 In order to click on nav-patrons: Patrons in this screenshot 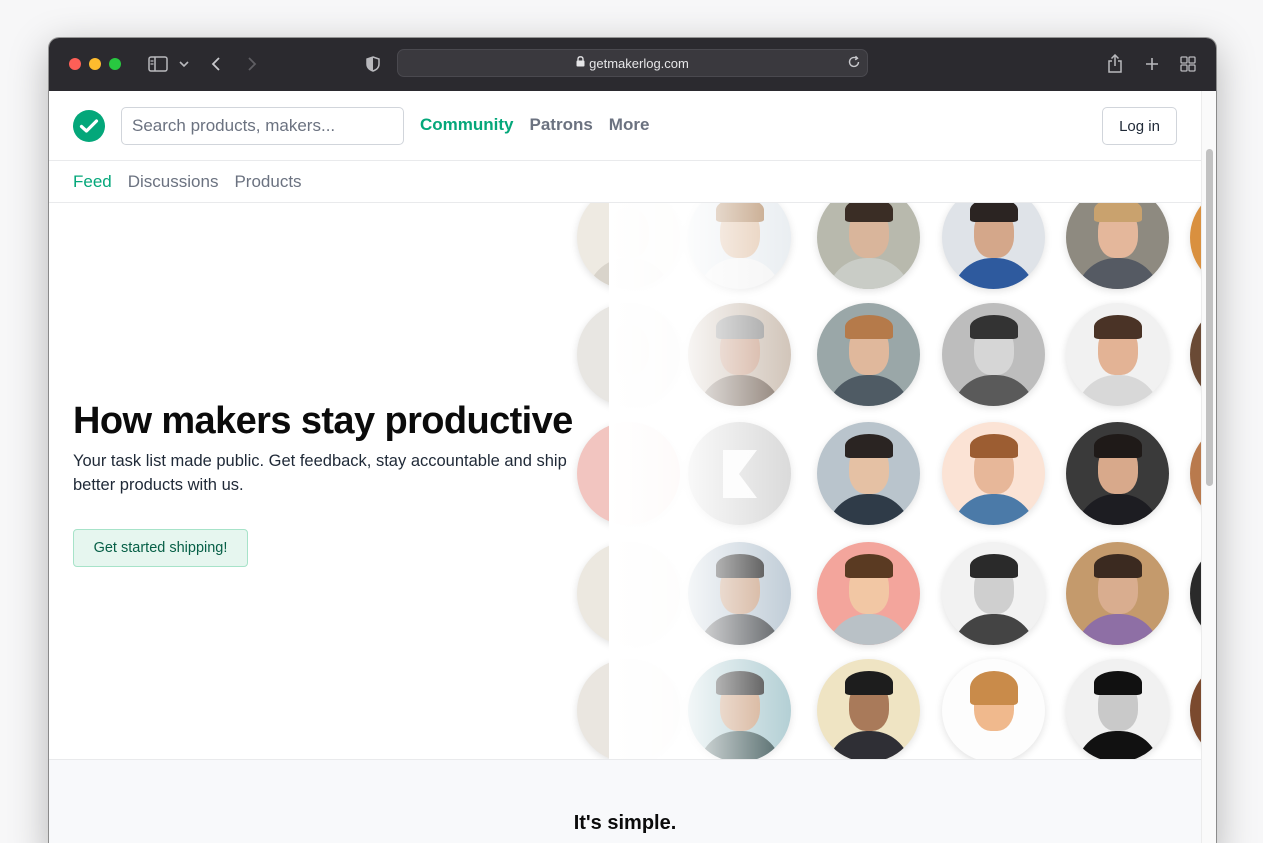, I will do `click(561, 125)`.